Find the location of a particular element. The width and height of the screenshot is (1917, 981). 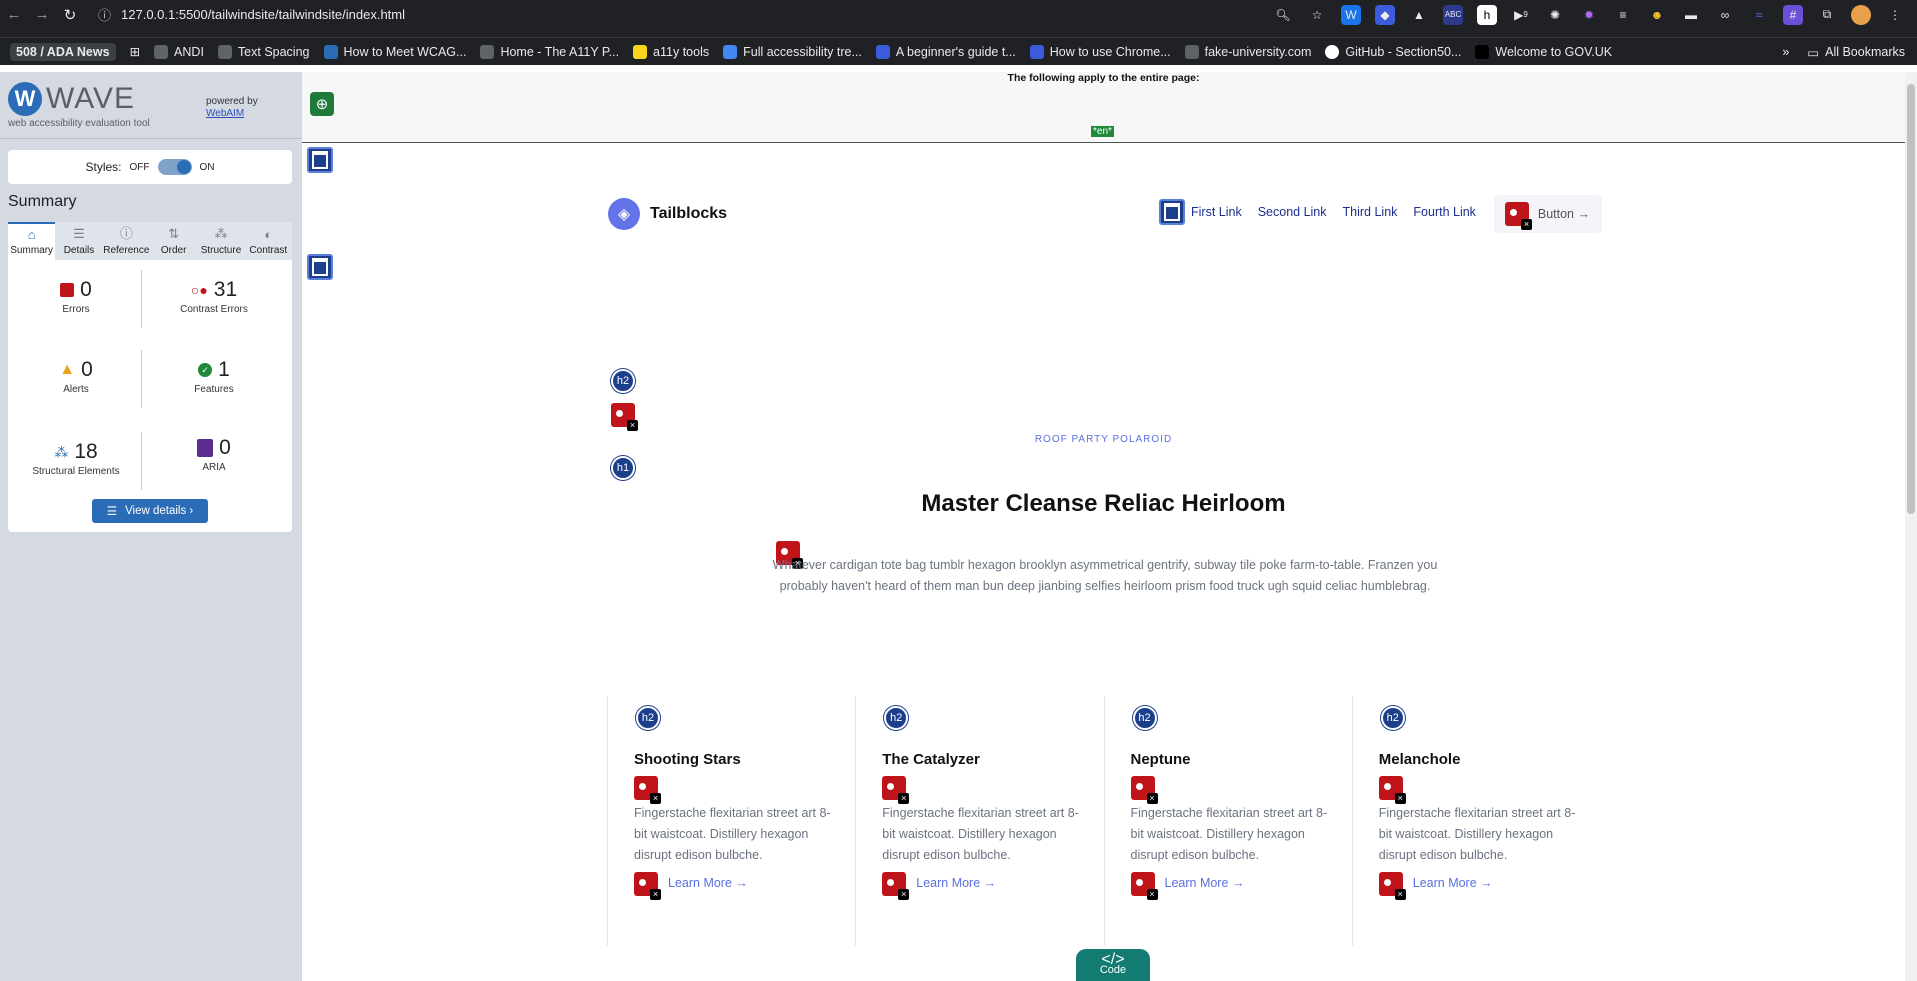

bookmark-508: 508 / ADA News is located at coordinates (63, 51).